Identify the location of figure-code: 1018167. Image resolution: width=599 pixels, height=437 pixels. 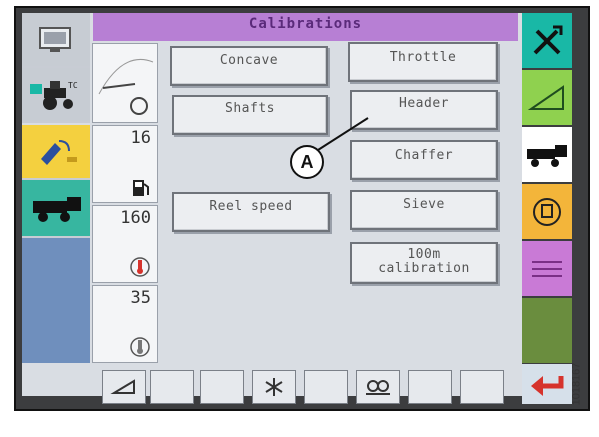
(576, 384).